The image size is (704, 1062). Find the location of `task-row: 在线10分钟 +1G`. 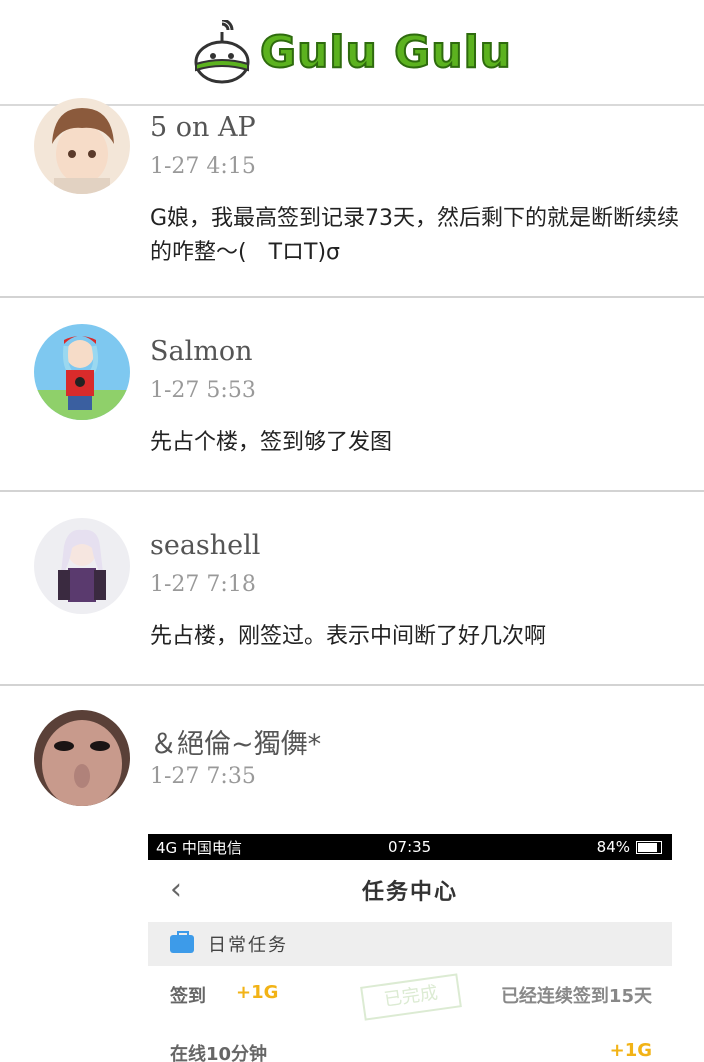

task-row: 在线10分钟 +1G is located at coordinates (410, 1051).